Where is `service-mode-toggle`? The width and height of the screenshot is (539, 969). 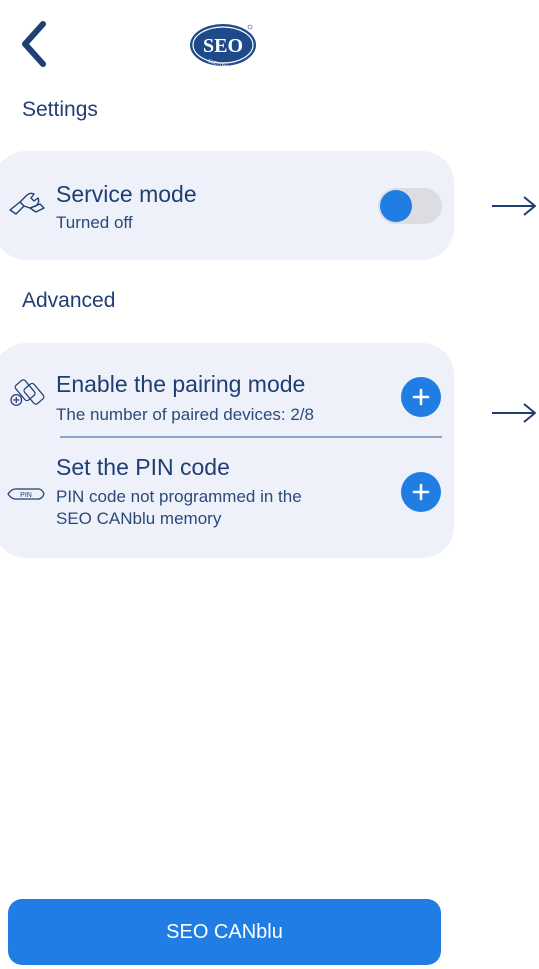 service-mode-toggle is located at coordinates (410, 206).